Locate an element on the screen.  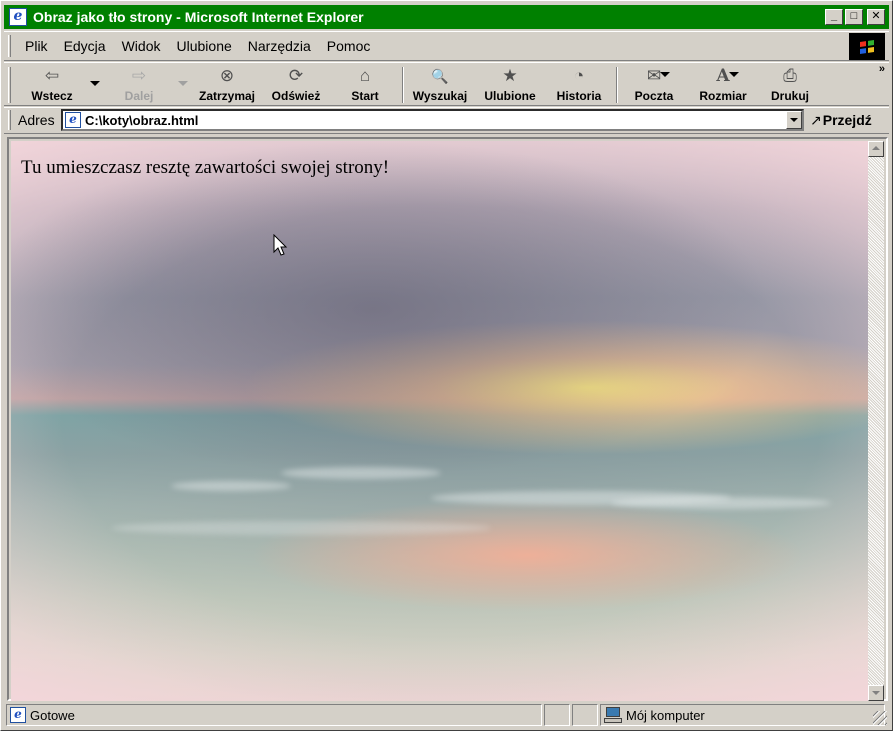
mouse-cursor-icon is located at coordinates (280, 245).